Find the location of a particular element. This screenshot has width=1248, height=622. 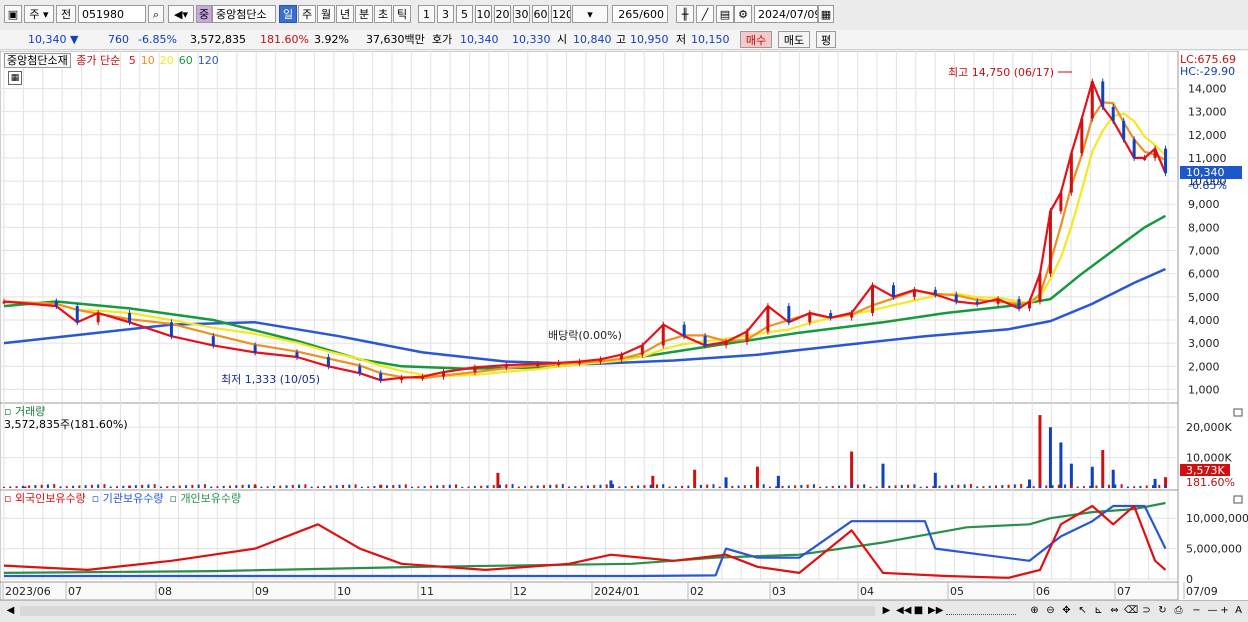

panel-close-icon is located at coordinates (1238, 412).